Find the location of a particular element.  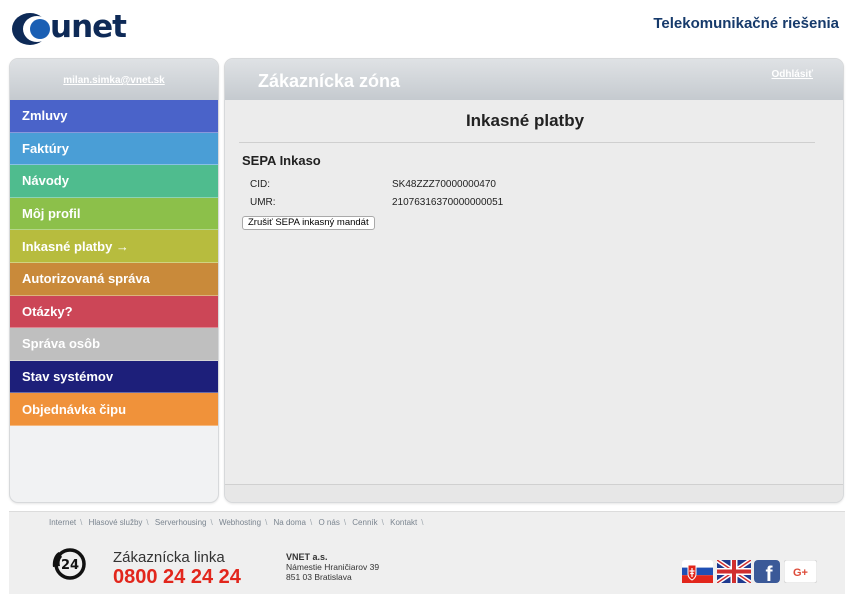

phone-24-icon: 24 is located at coordinates (69, 564).